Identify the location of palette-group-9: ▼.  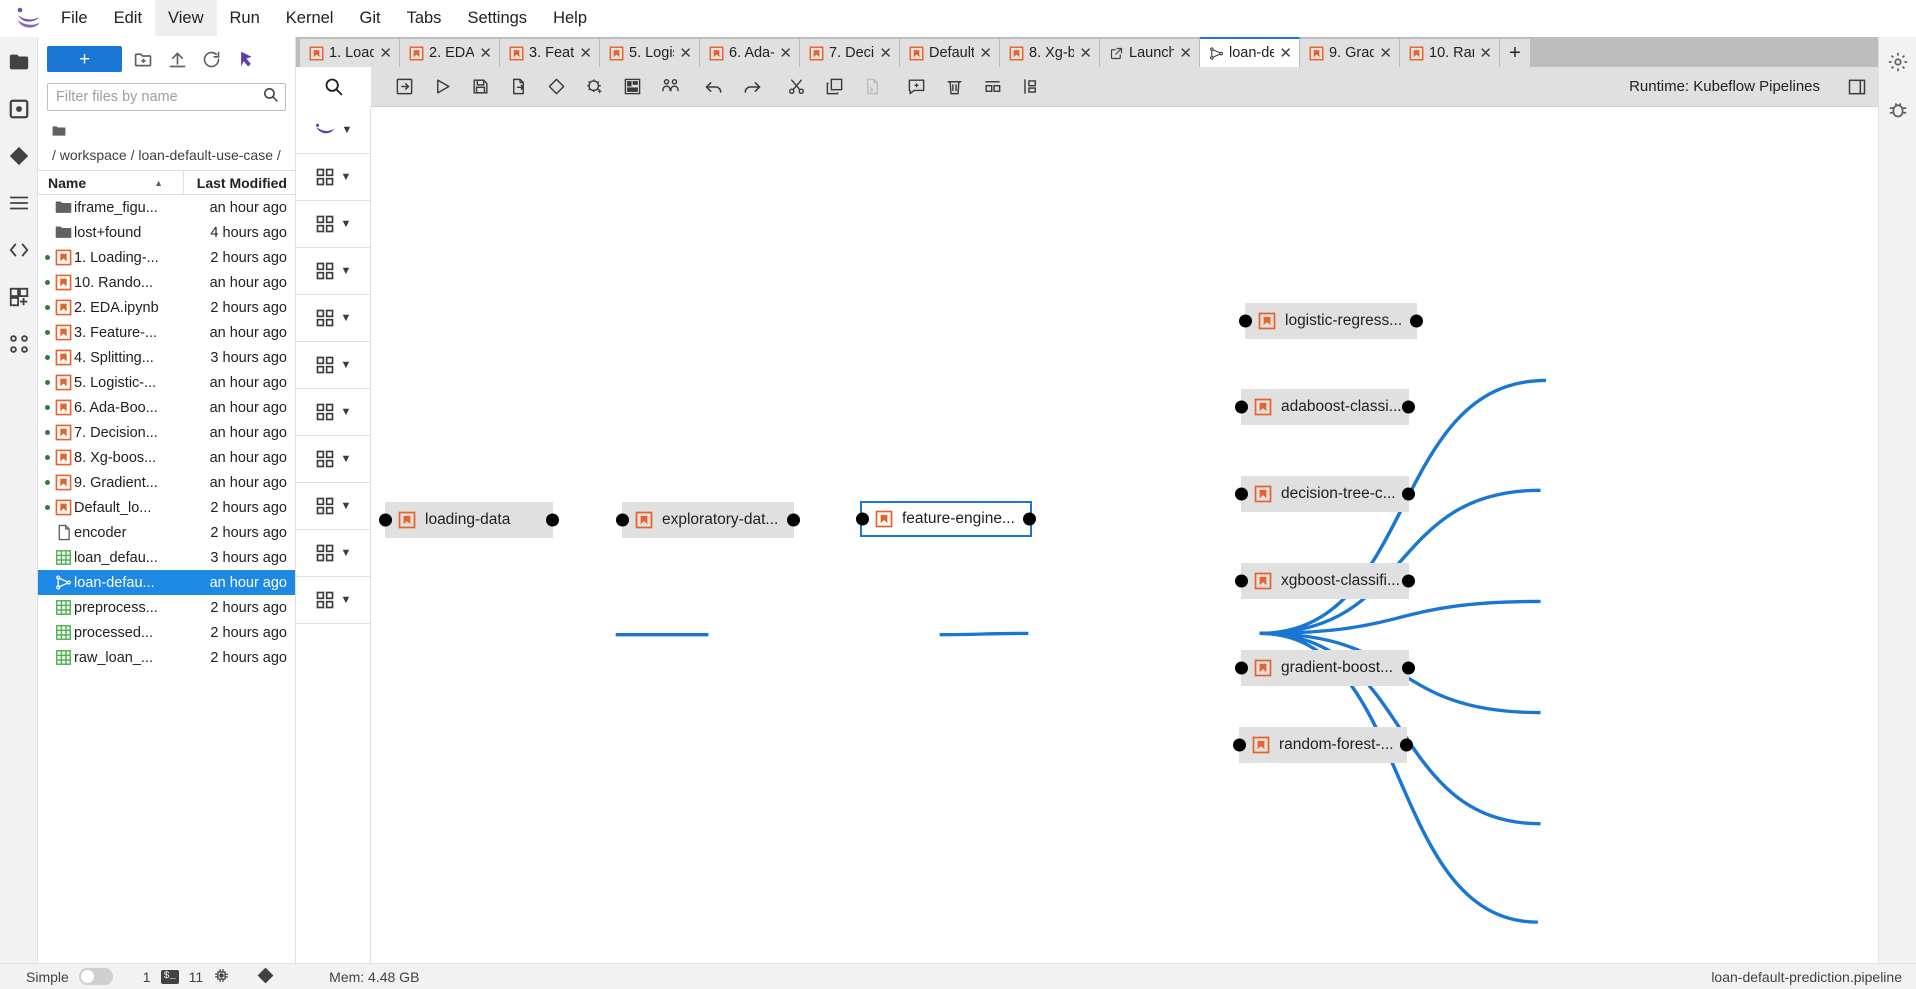
(333, 553).